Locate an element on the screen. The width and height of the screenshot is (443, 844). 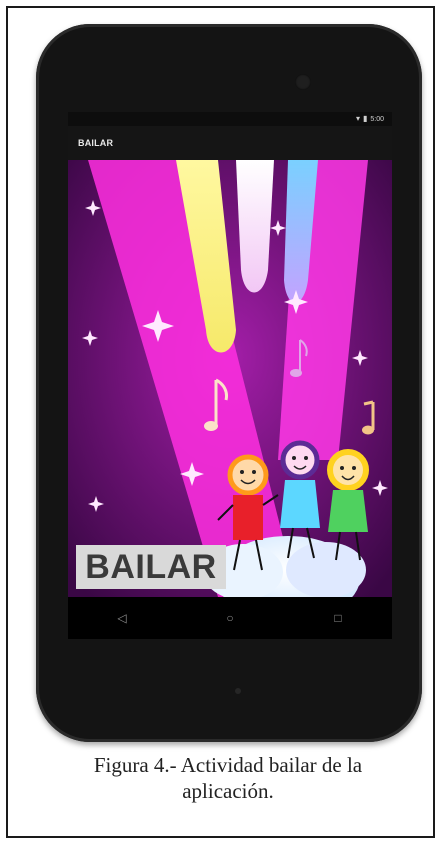
earpiece-speaker is located at coordinates (303, 82).